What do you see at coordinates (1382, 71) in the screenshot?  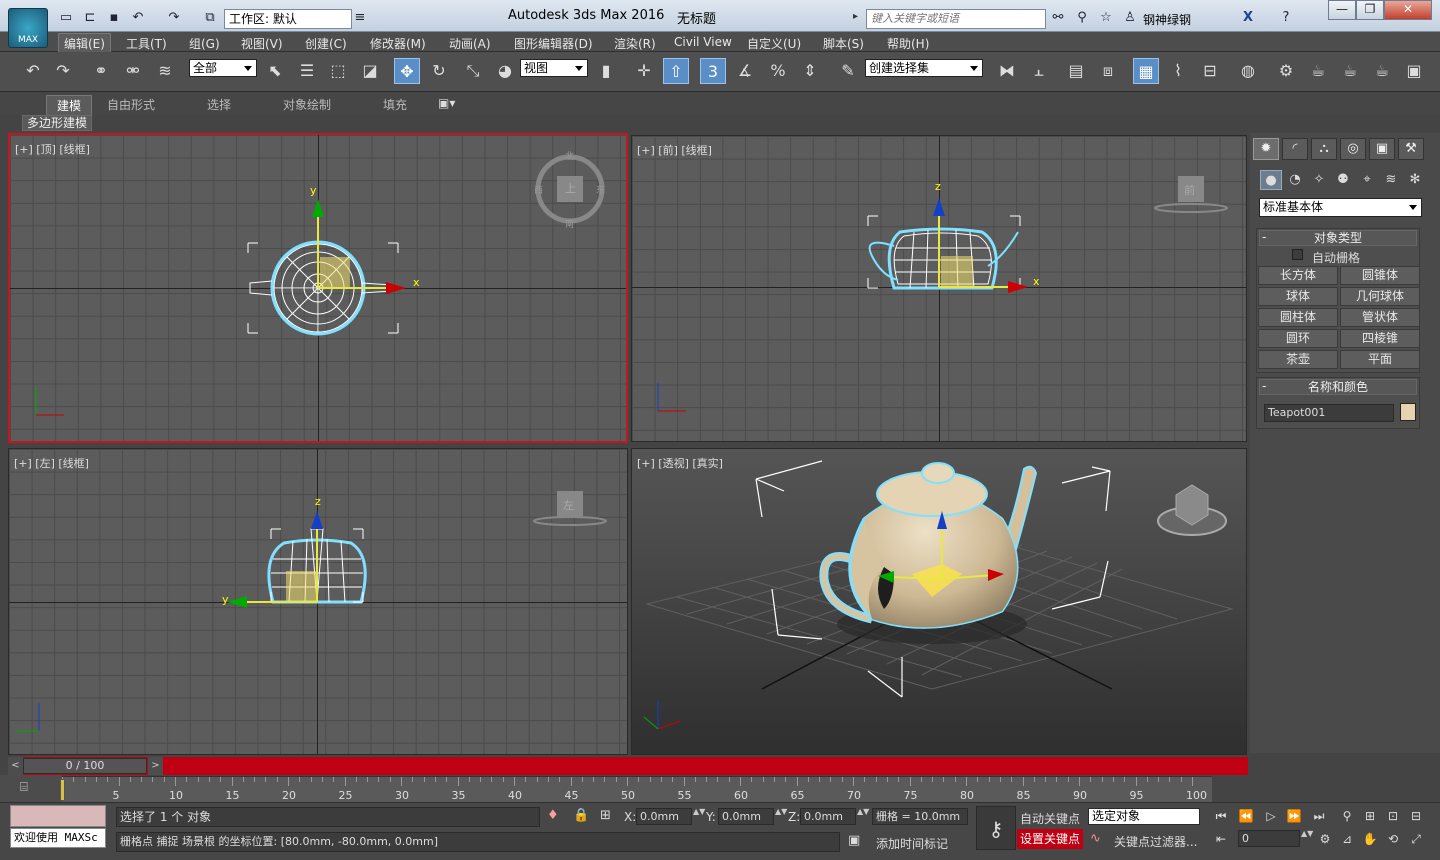 I see `render-iterative-icon: ☕` at bounding box center [1382, 71].